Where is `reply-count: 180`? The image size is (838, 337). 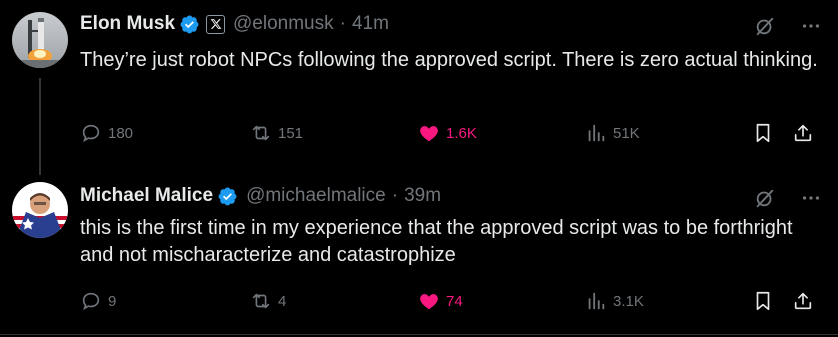 reply-count: 180 is located at coordinates (121, 133).